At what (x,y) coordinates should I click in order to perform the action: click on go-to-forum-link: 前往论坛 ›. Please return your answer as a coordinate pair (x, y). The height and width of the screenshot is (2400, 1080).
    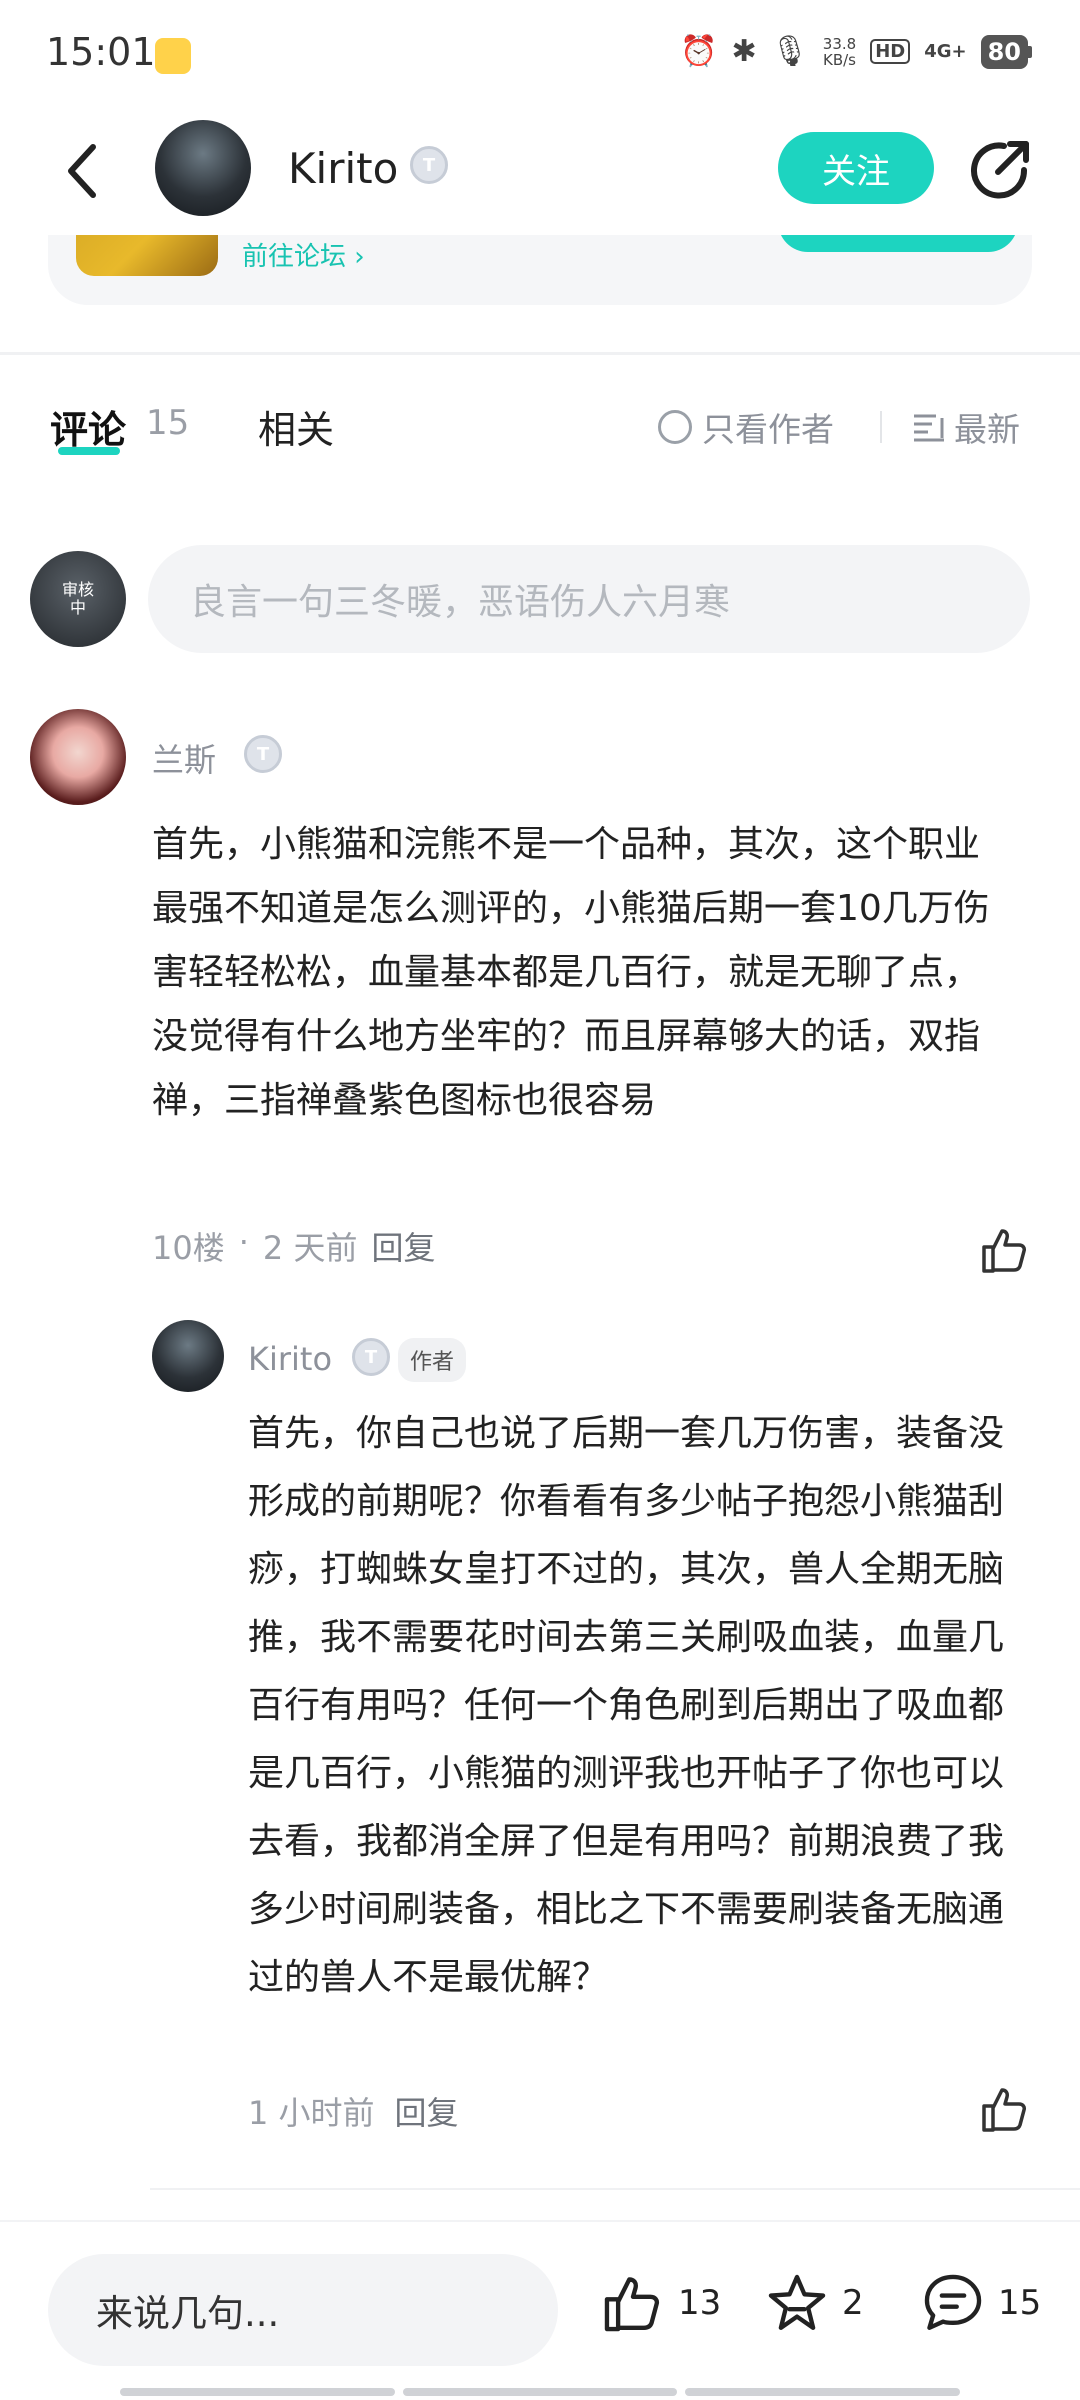
    Looking at the image, I should click on (303, 254).